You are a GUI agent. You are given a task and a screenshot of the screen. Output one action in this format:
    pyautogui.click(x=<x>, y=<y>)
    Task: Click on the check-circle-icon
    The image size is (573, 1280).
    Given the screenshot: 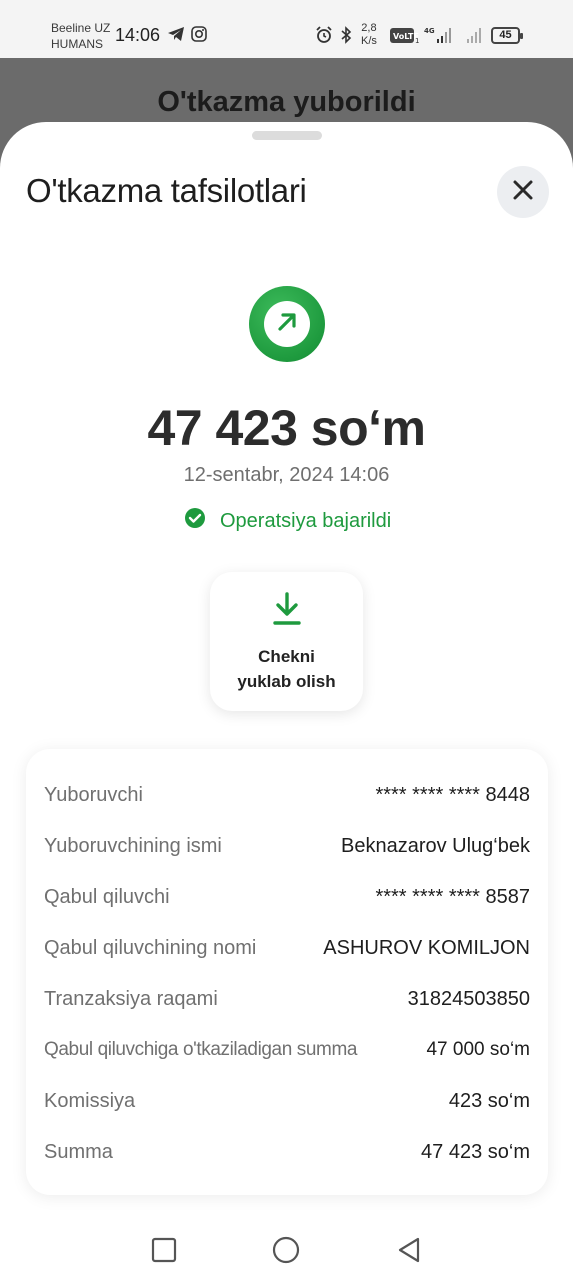 What is the action you would take?
    pyautogui.click(x=195, y=521)
    